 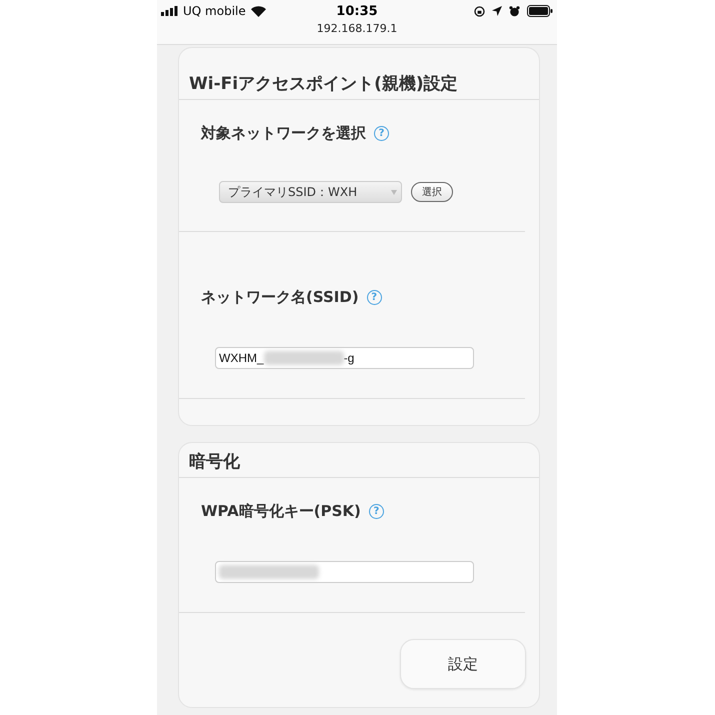 What do you see at coordinates (357, 28) in the screenshot?
I see `address-url: 192.168.179.1` at bounding box center [357, 28].